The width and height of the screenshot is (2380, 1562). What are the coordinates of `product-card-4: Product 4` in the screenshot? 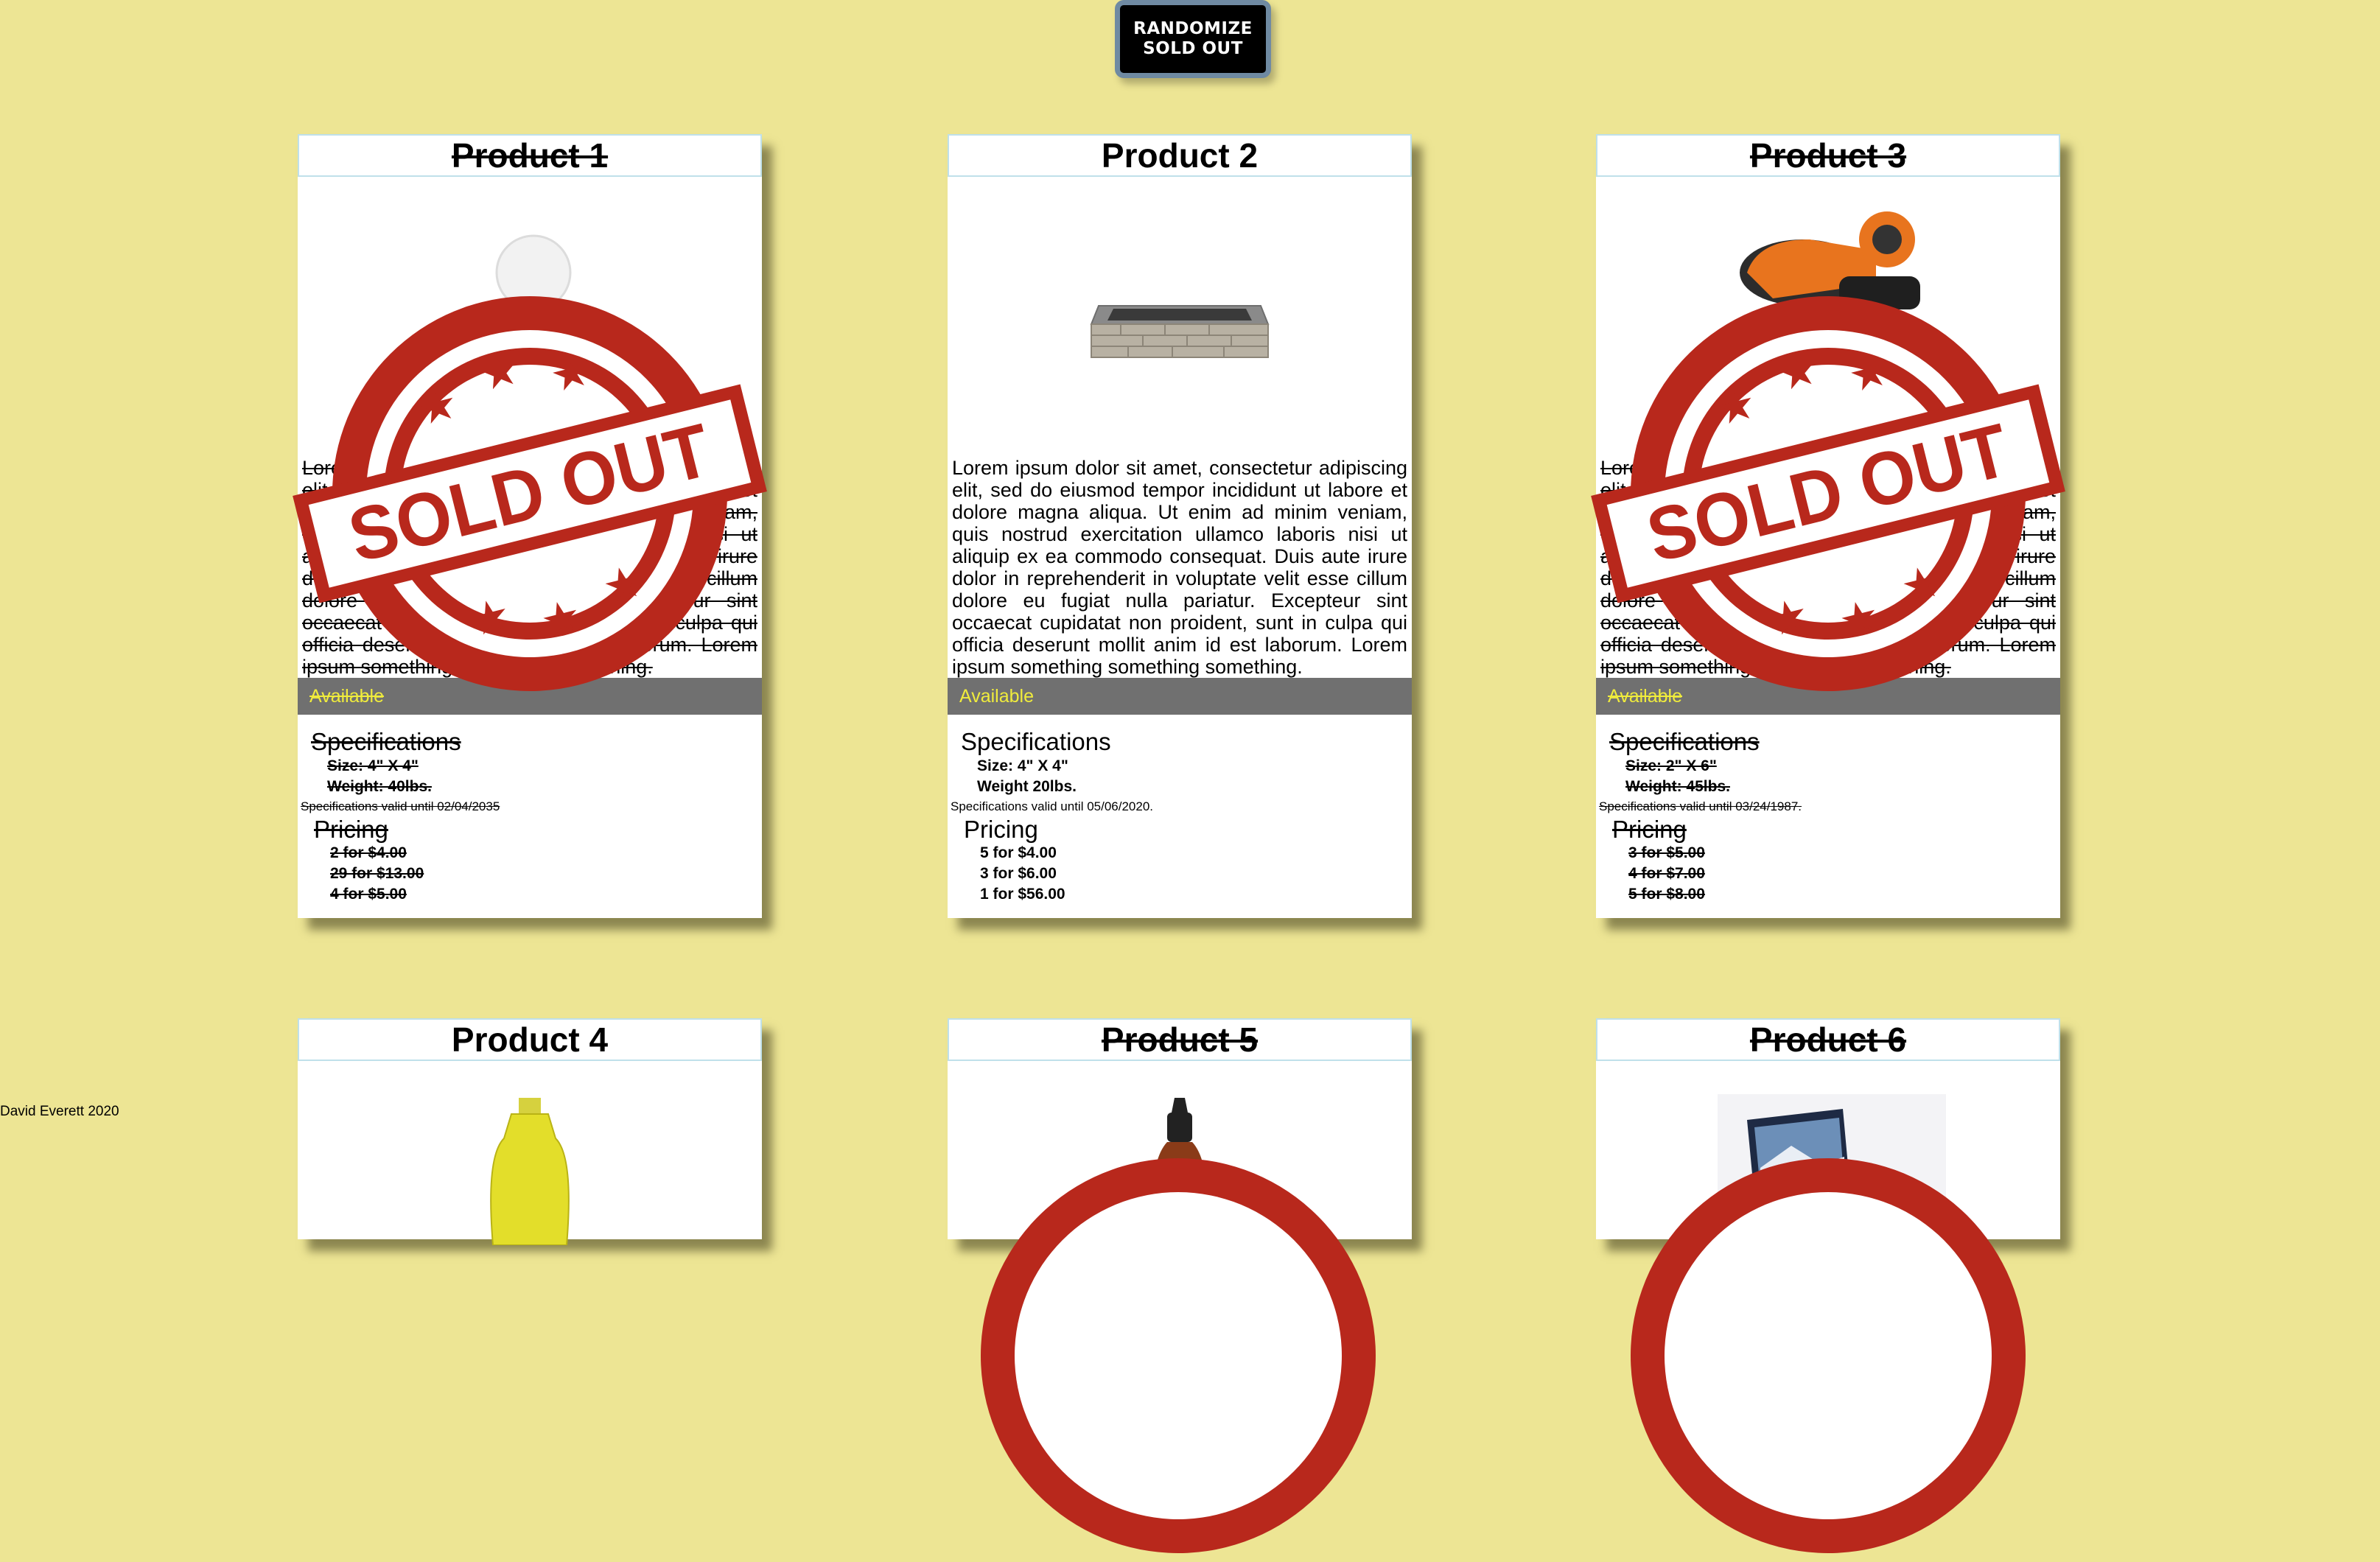 It's located at (530, 1131).